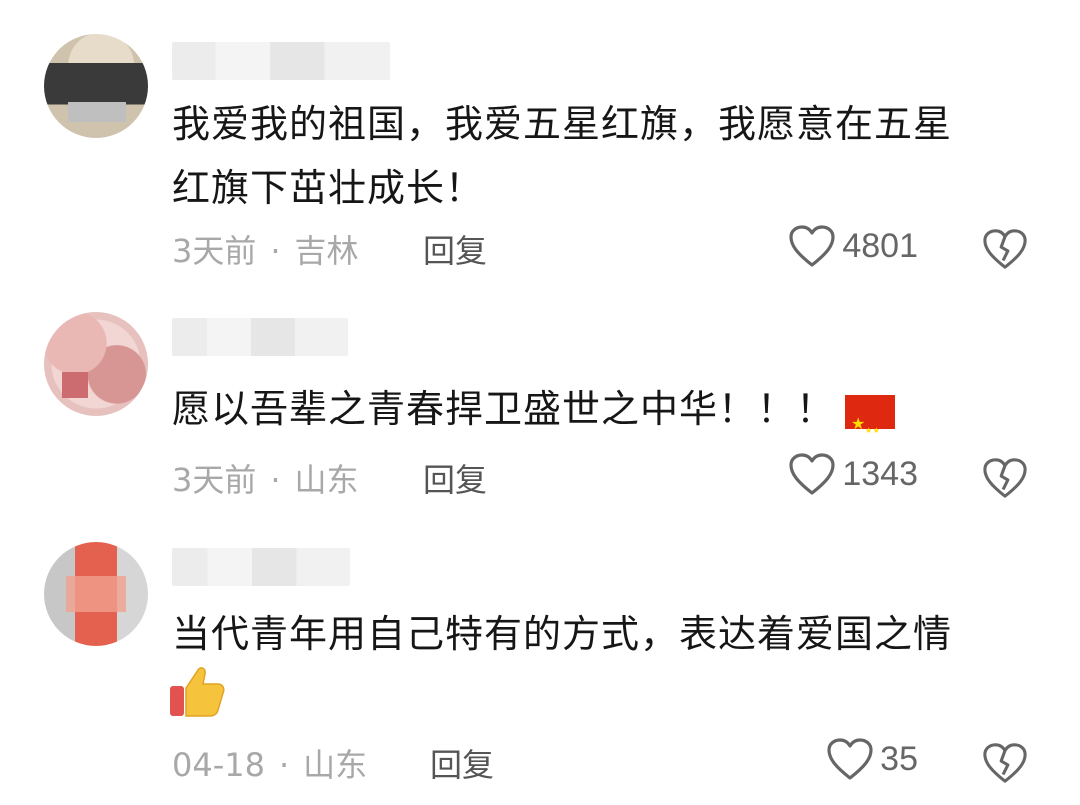  Describe the element at coordinates (197, 692) in the screenshot. I see `thumbs-up-emoji` at that location.